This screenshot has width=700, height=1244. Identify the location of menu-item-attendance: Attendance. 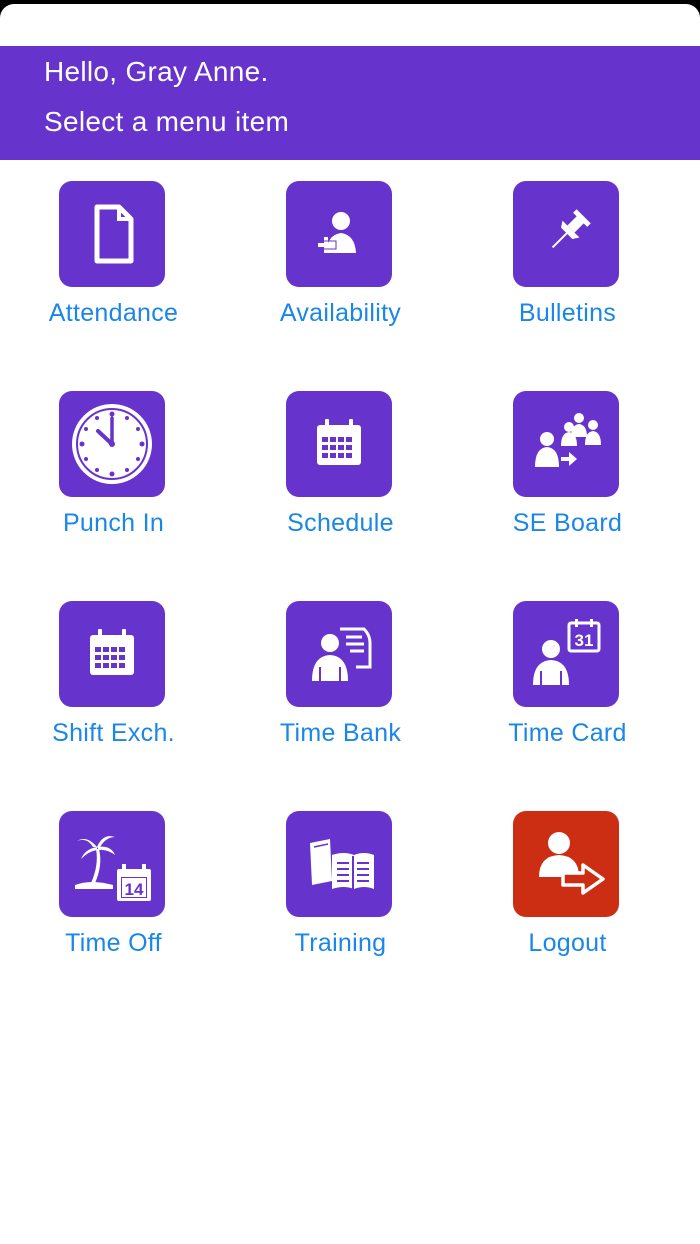
(113, 271).